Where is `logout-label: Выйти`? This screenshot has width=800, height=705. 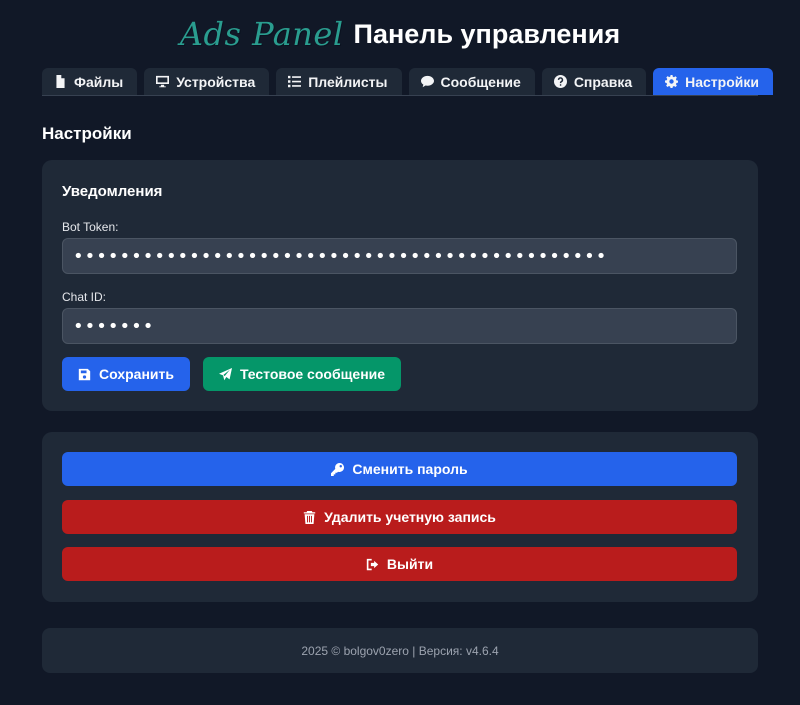 logout-label: Выйти is located at coordinates (410, 564).